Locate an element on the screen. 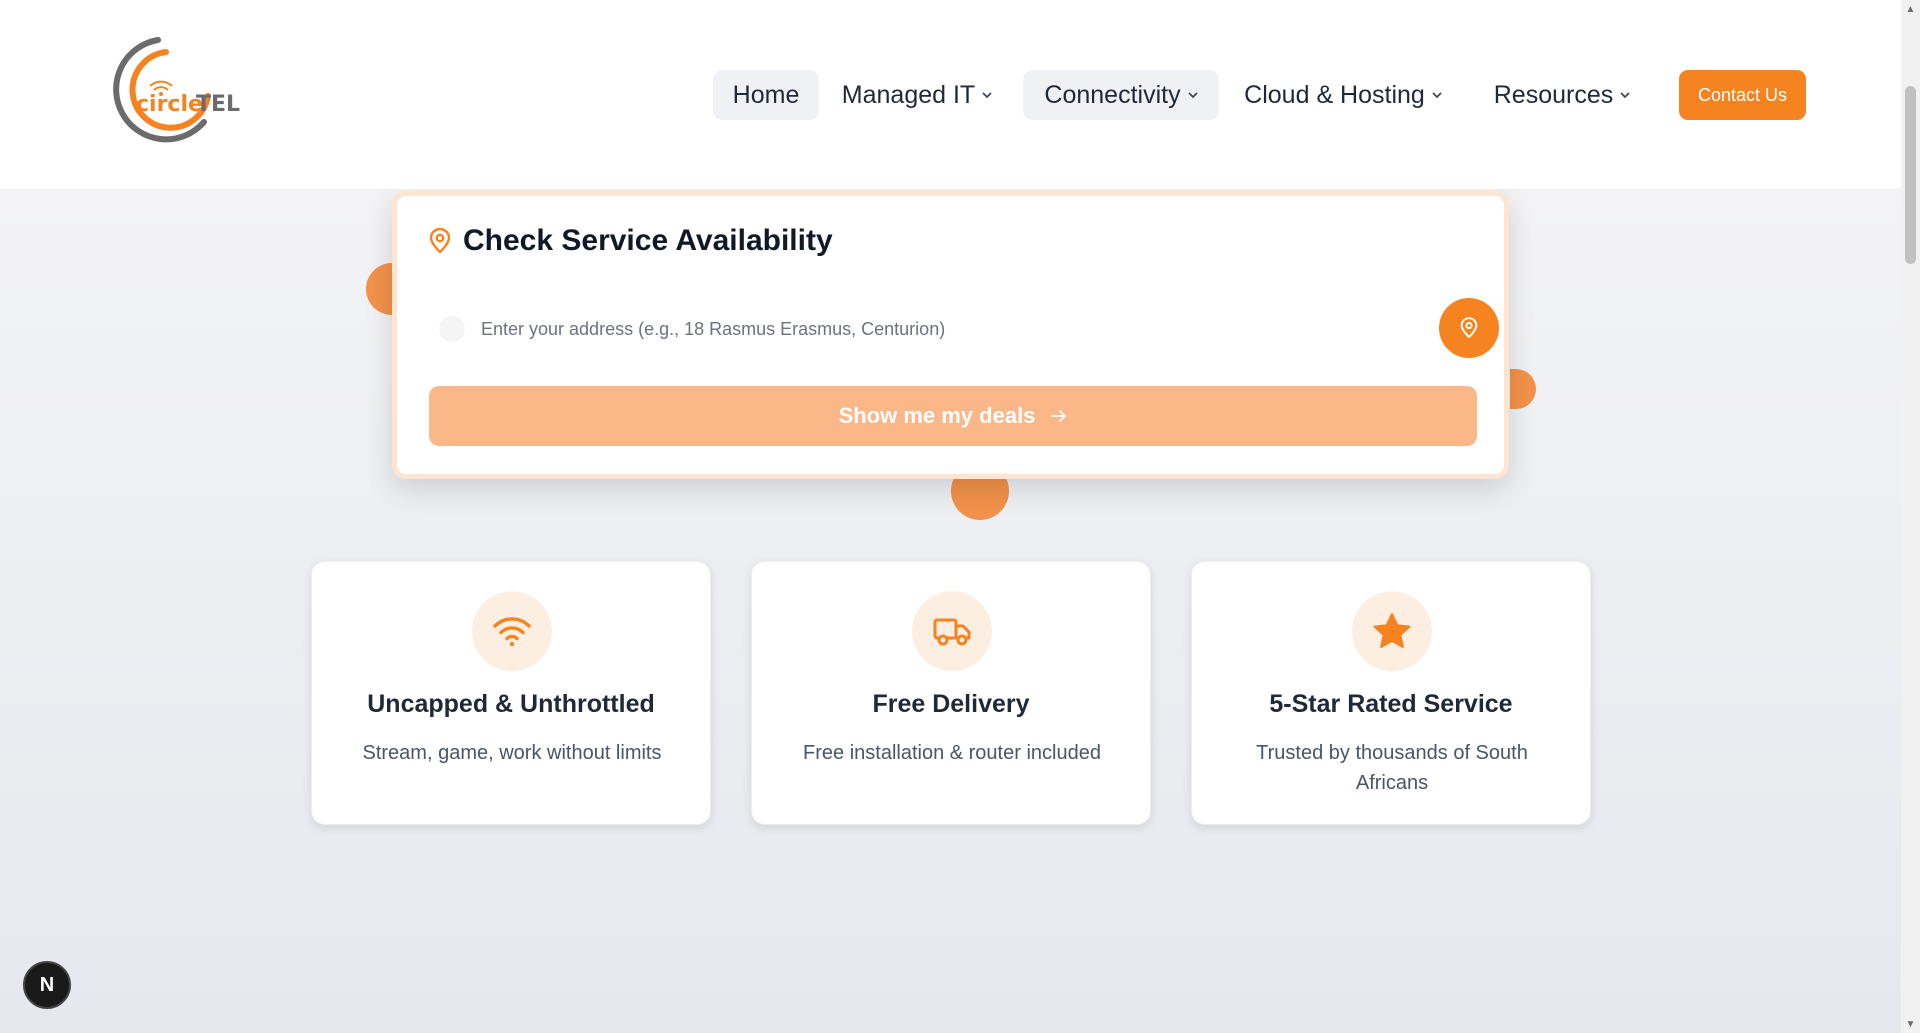 Image resolution: width=1920 pixels, height=1033 pixels. locate-me-button is located at coordinates (1469, 328).